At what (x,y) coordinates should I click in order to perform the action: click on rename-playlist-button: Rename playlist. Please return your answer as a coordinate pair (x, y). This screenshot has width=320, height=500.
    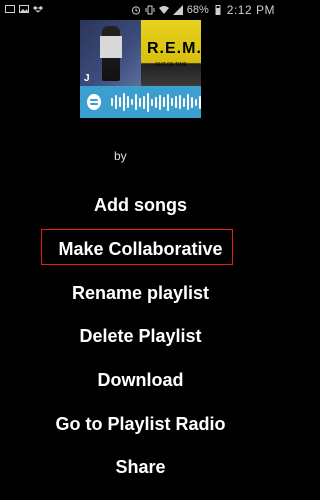
    Looking at the image, I should click on (140, 293).